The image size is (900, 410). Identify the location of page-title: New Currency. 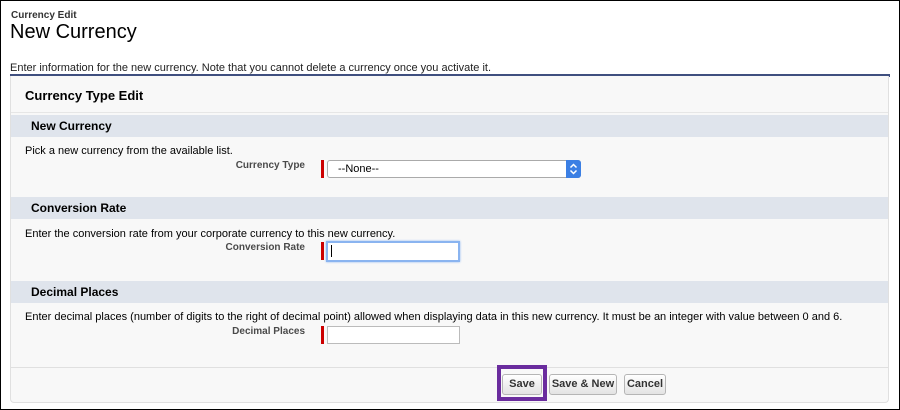
(73, 32).